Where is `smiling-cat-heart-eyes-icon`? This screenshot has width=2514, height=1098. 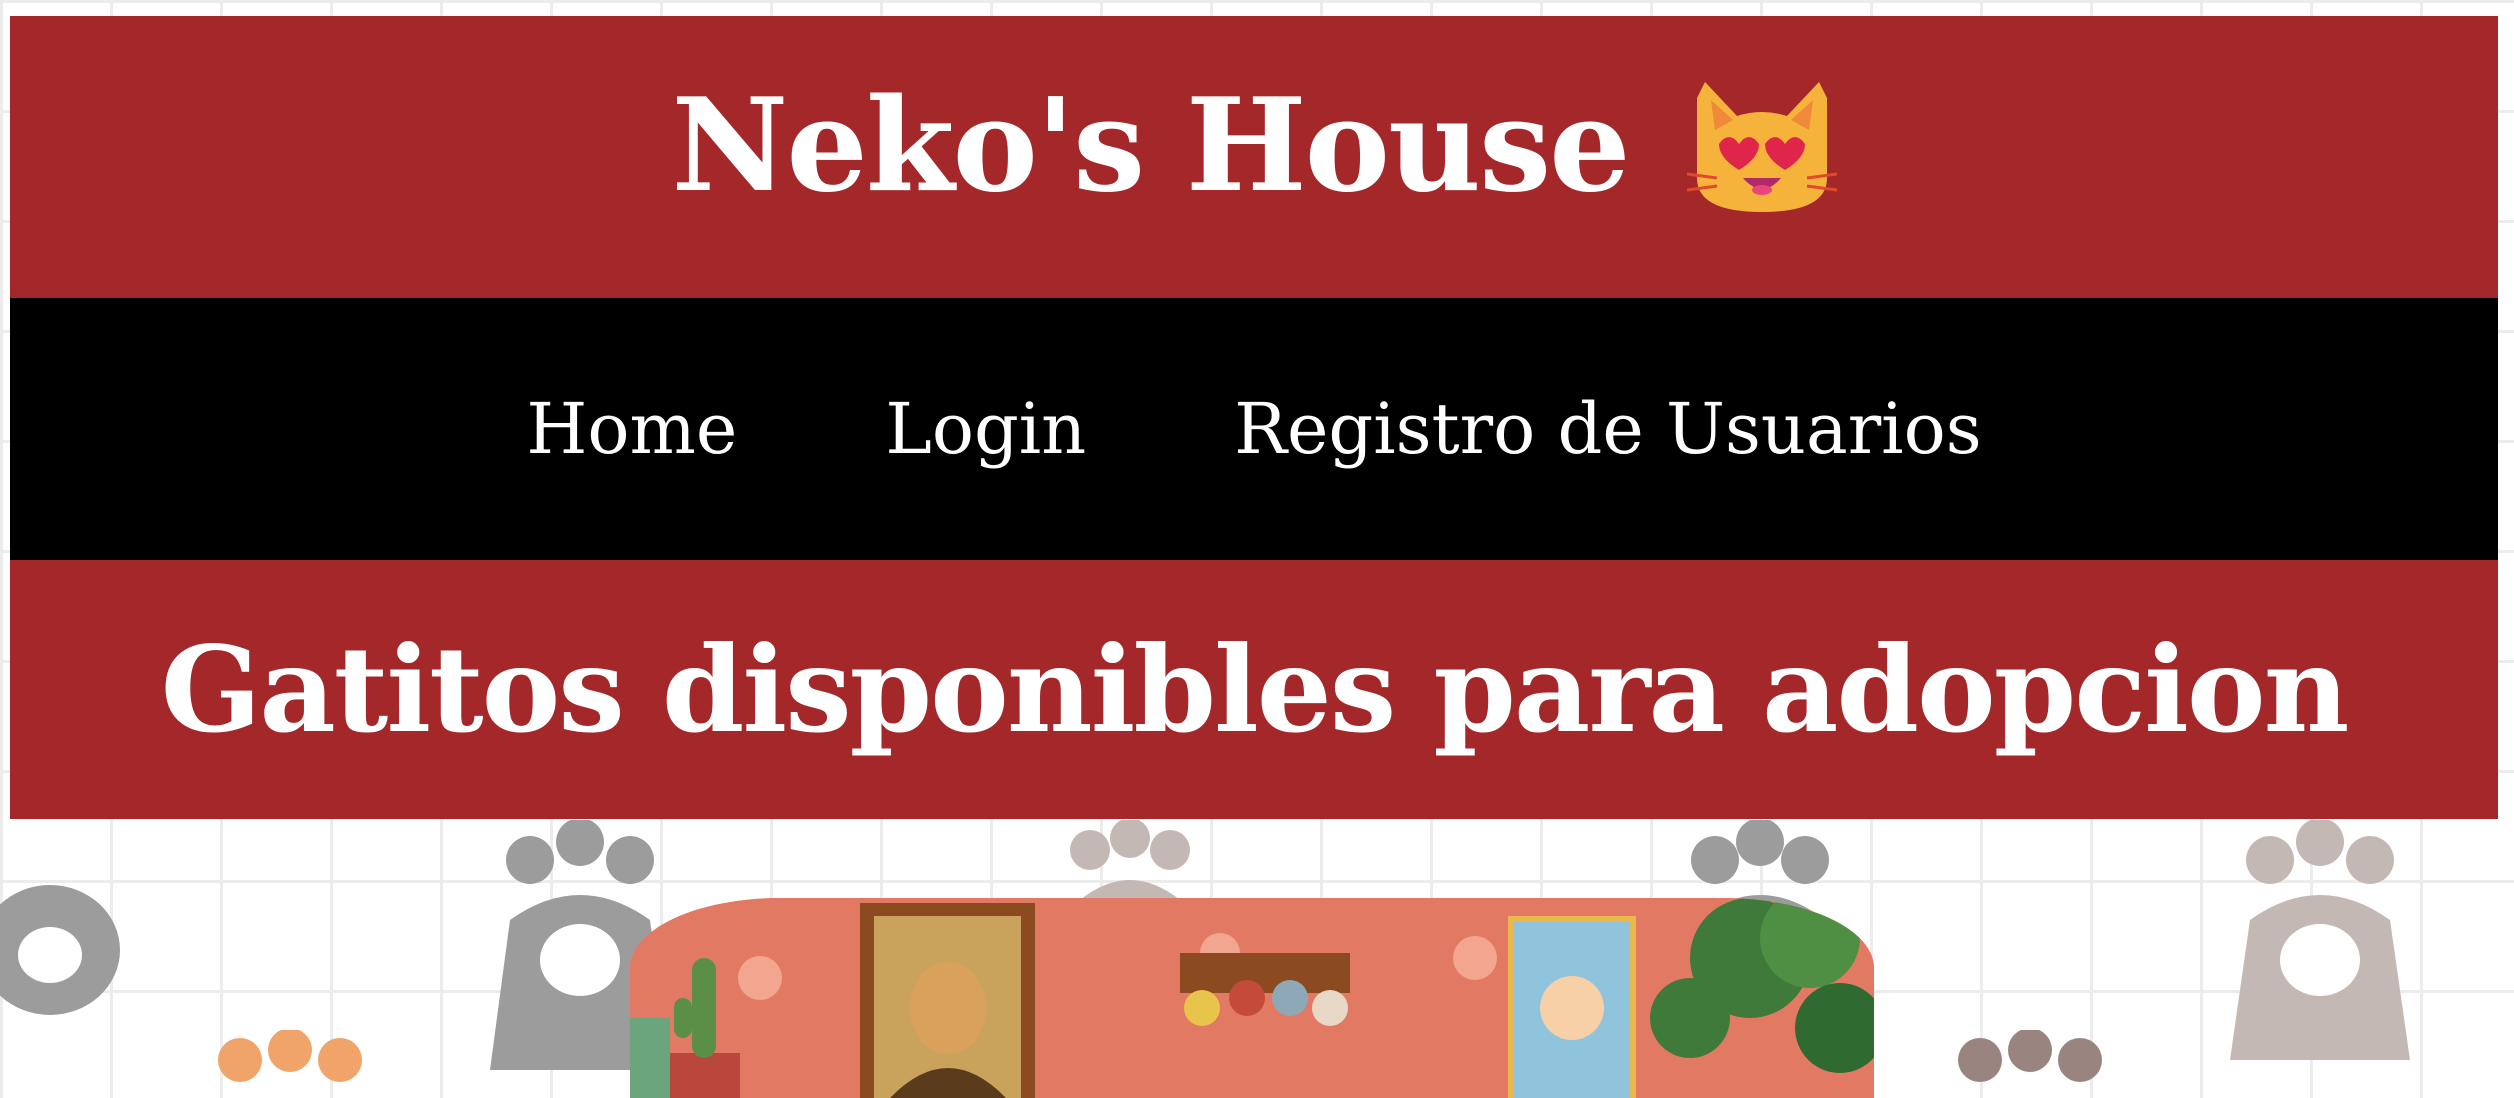 smiling-cat-heart-eyes-icon is located at coordinates (1761, 157).